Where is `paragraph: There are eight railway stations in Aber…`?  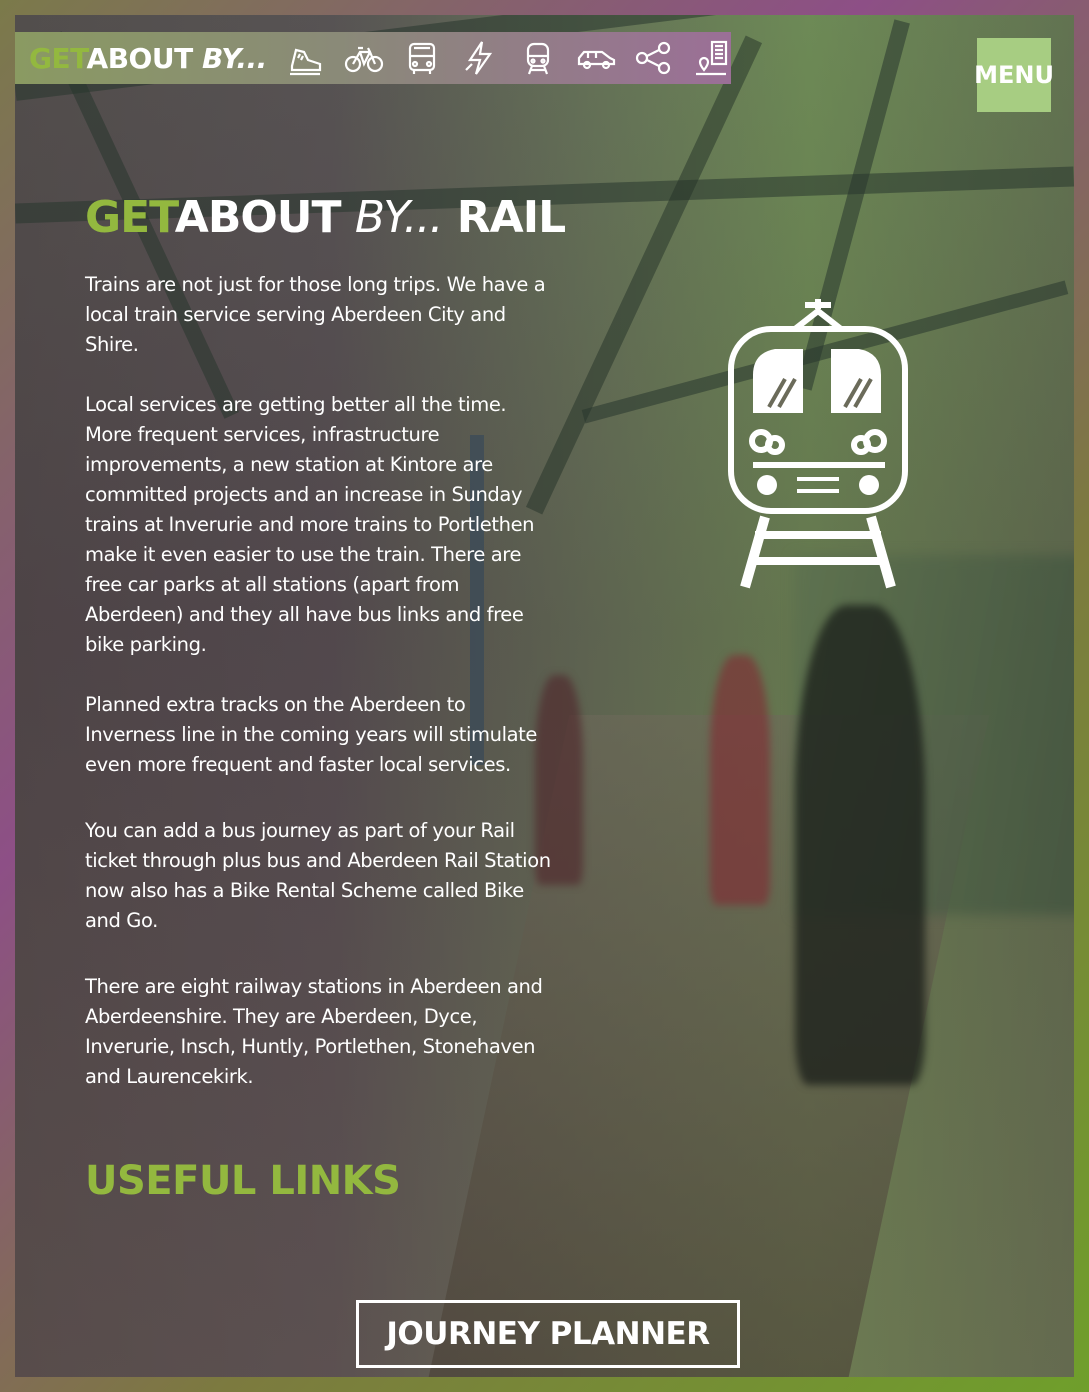
paragraph: There are eight railway stations in Aber… is located at coordinates (314, 1031).